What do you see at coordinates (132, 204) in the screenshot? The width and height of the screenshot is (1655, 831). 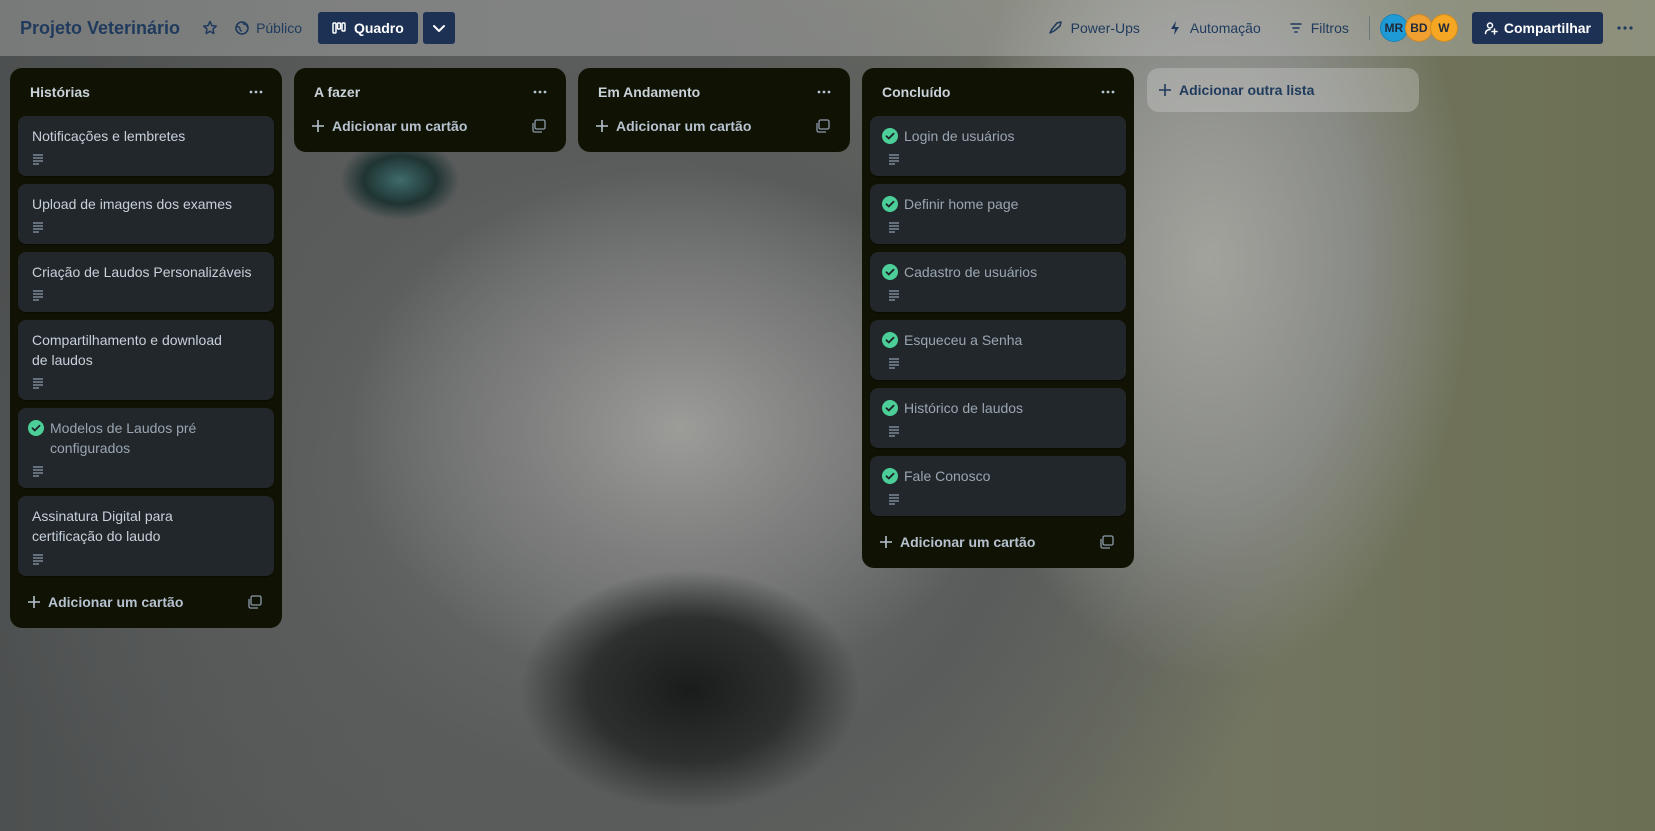 I see `card-title: Upload de imagens dos exames` at bounding box center [132, 204].